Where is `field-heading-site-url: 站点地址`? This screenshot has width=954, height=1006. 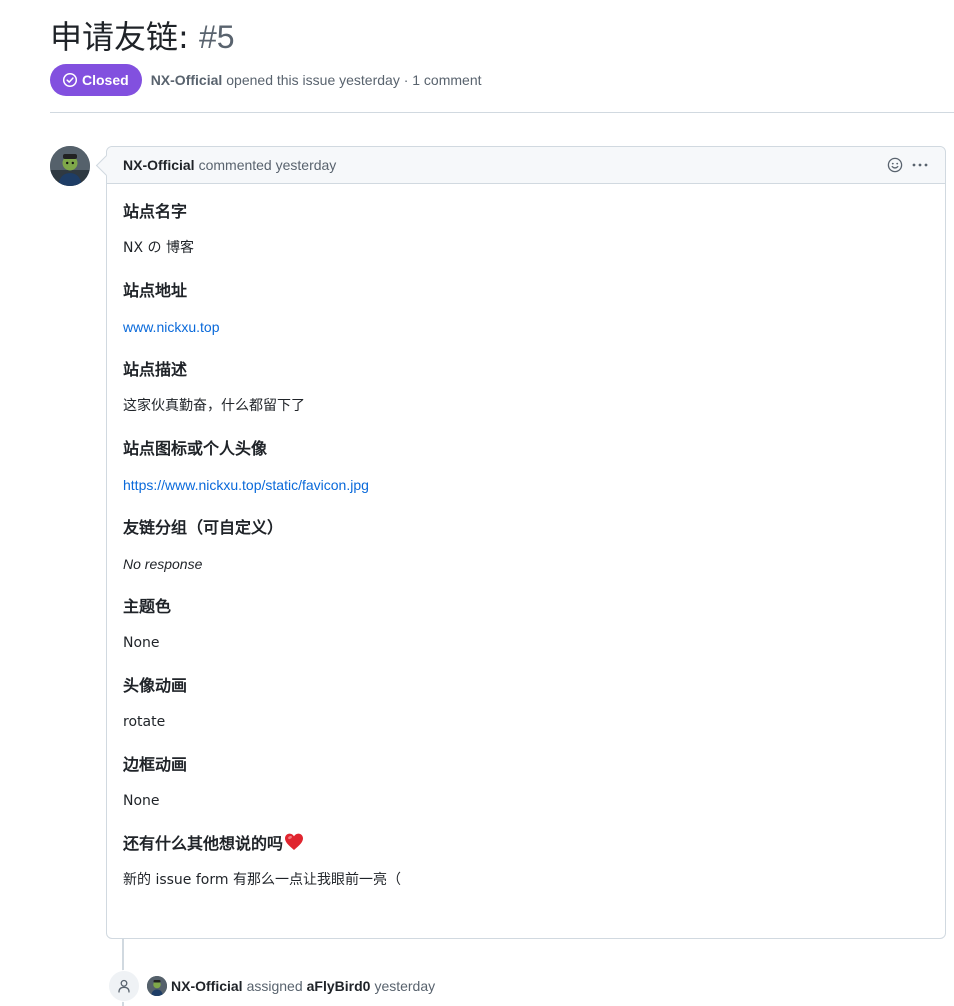
field-heading-site-url: 站点地址 is located at coordinates (155, 290).